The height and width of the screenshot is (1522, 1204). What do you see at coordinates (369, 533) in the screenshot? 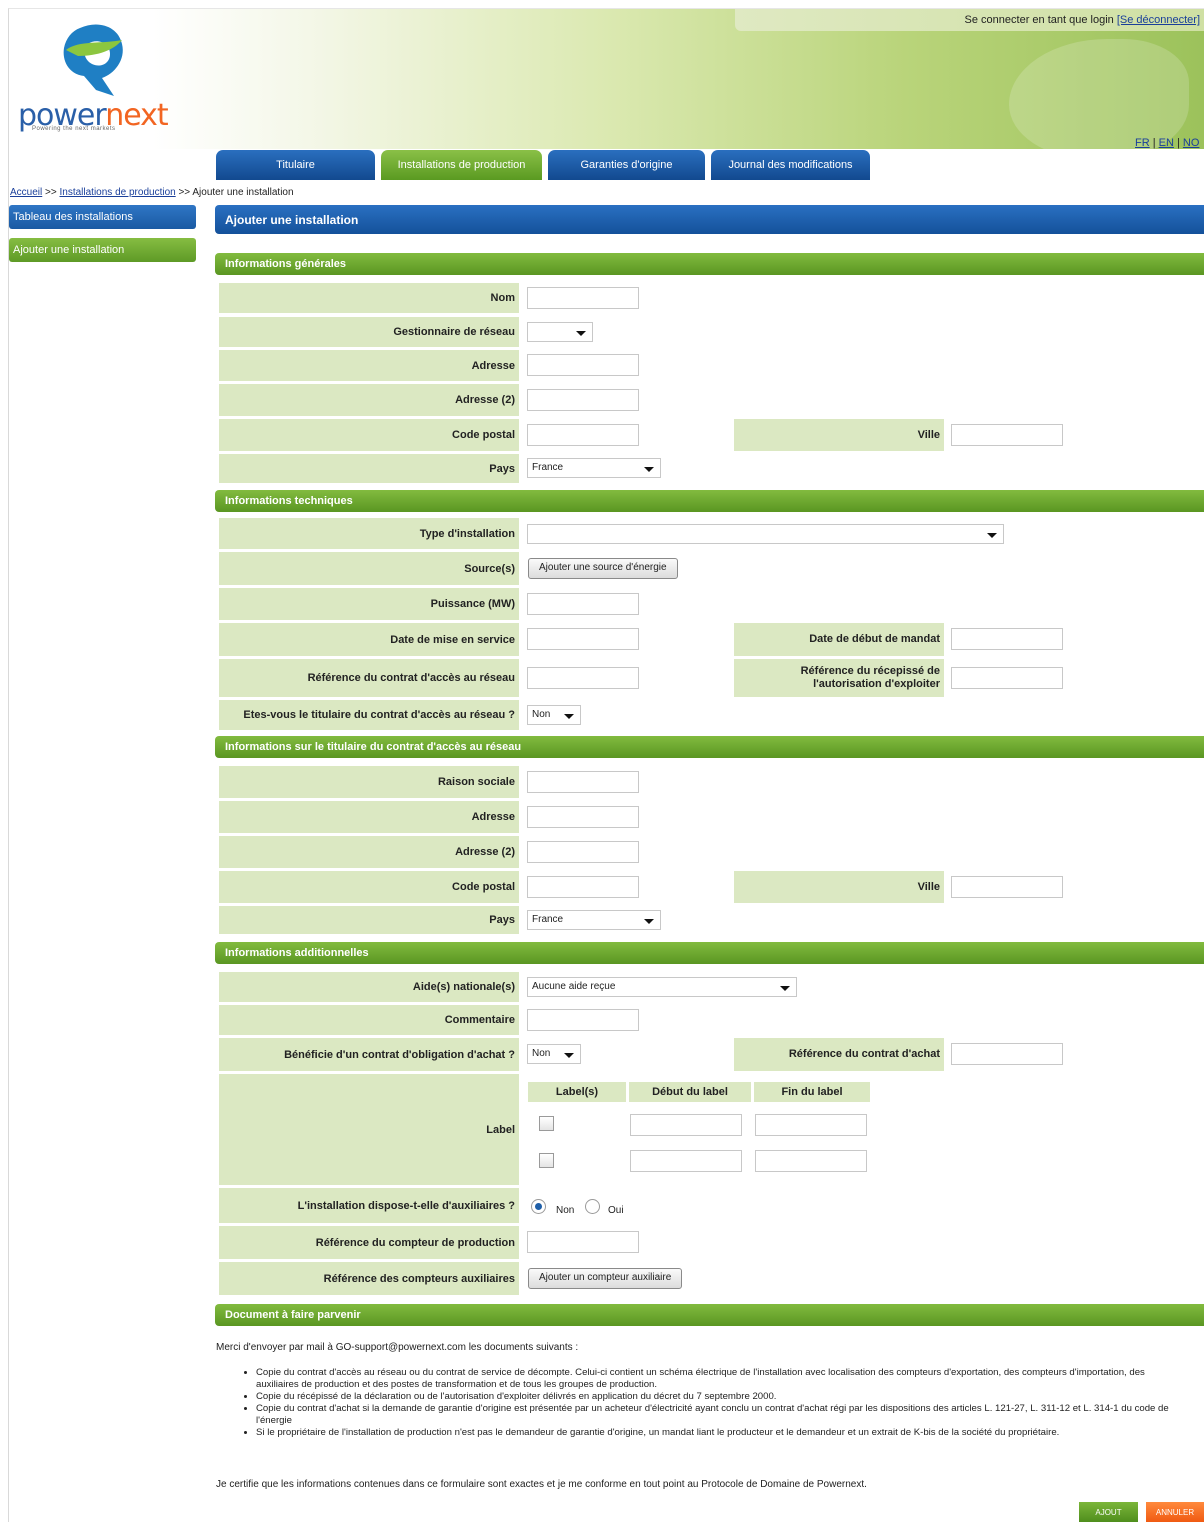
I see `type-installation-label: Type d'installation` at bounding box center [369, 533].